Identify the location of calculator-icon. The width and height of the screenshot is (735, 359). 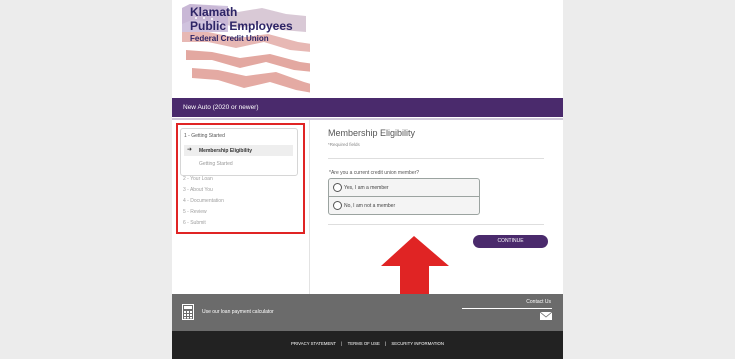
(188, 312).